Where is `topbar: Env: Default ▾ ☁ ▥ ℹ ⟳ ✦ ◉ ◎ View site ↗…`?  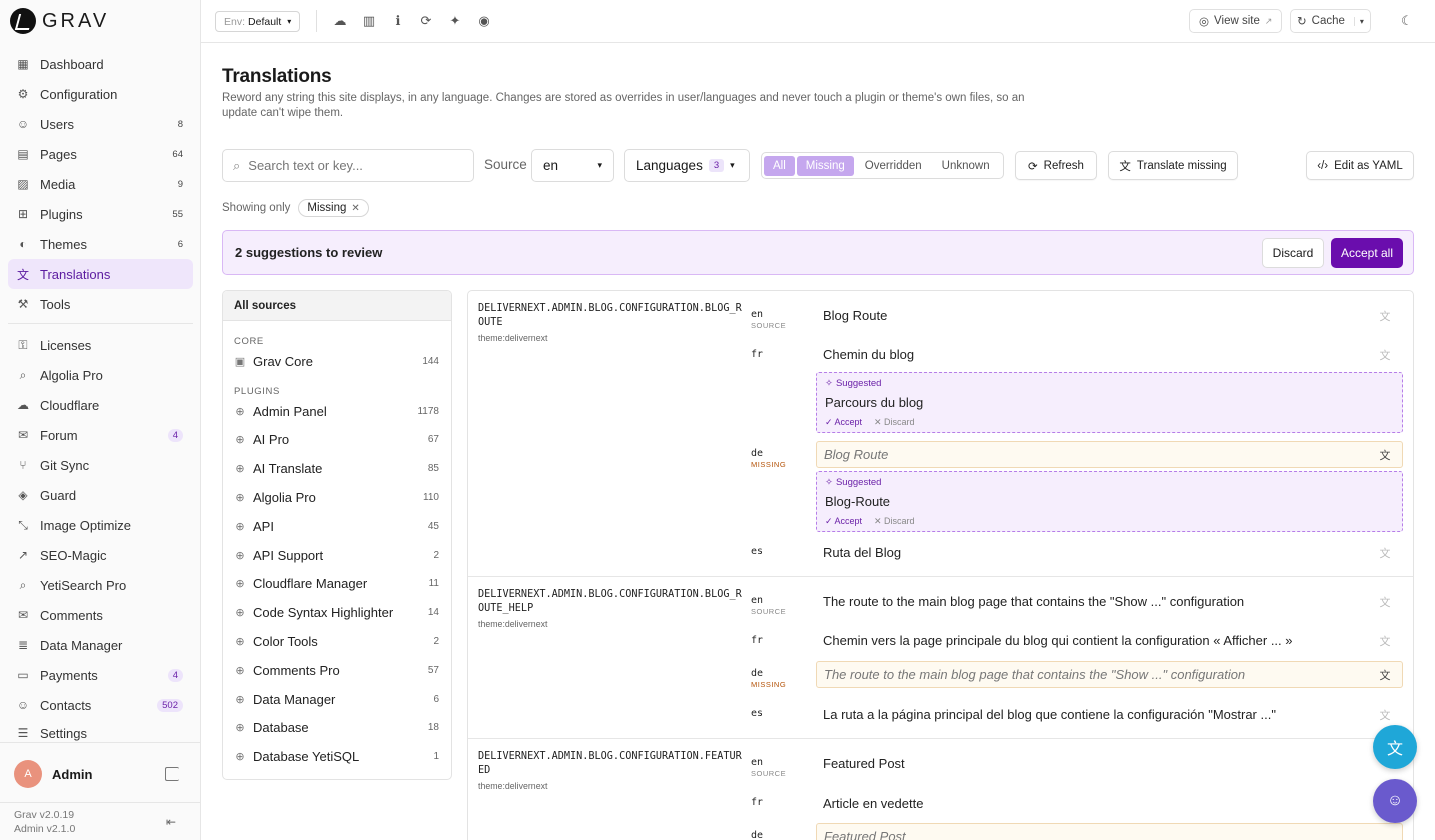 topbar: Env: Default ▾ ☁ ▥ ℹ ⟳ ✦ ◉ ◎ View site ↗… is located at coordinates (818, 21).